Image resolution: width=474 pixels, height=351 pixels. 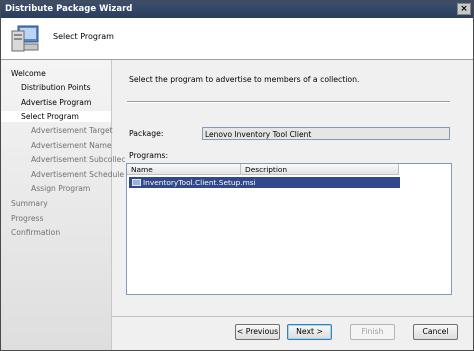 I want to click on next-button: Next >, so click(x=309, y=332).